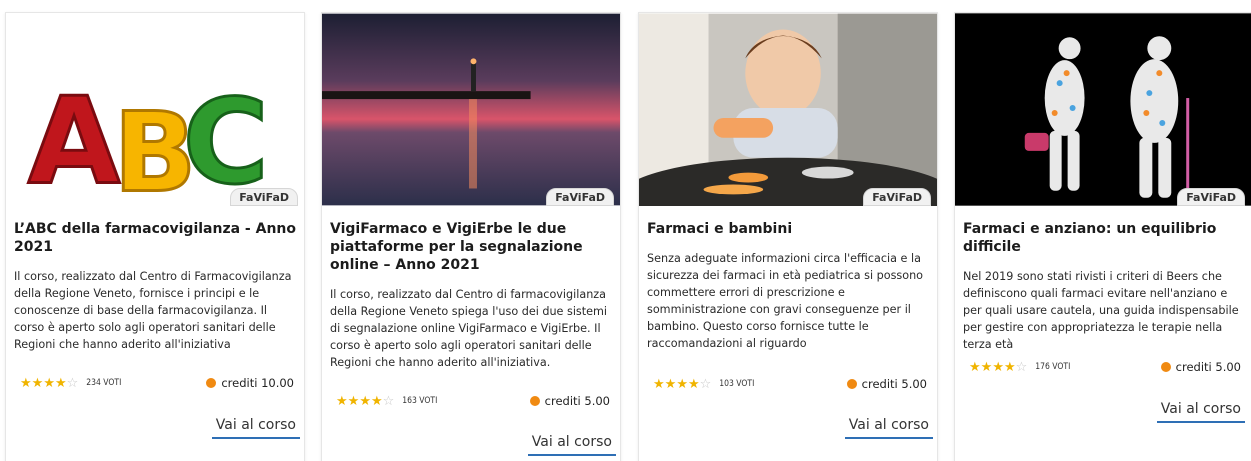 The height and width of the screenshot is (461, 1251). What do you see at coordinates (226, 140) in the screenshot?
I see `svg-text: C` at bounding box center [226, 140].